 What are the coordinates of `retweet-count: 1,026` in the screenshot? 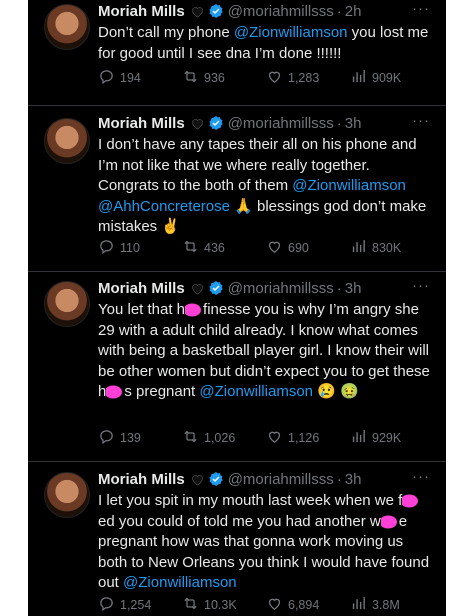 It's located at (220, 438).